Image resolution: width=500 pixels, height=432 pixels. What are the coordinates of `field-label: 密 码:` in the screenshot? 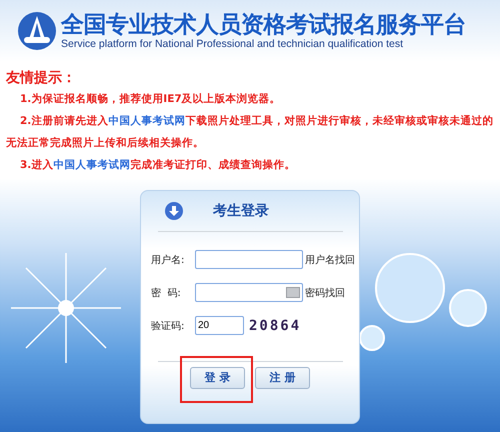 It's located at (166, 293).